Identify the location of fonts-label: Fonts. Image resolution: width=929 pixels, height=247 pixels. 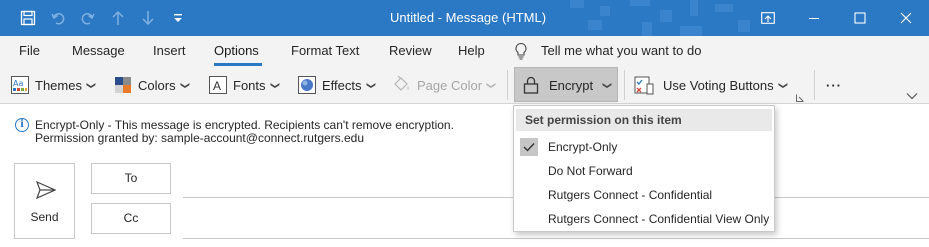
(249, 85).